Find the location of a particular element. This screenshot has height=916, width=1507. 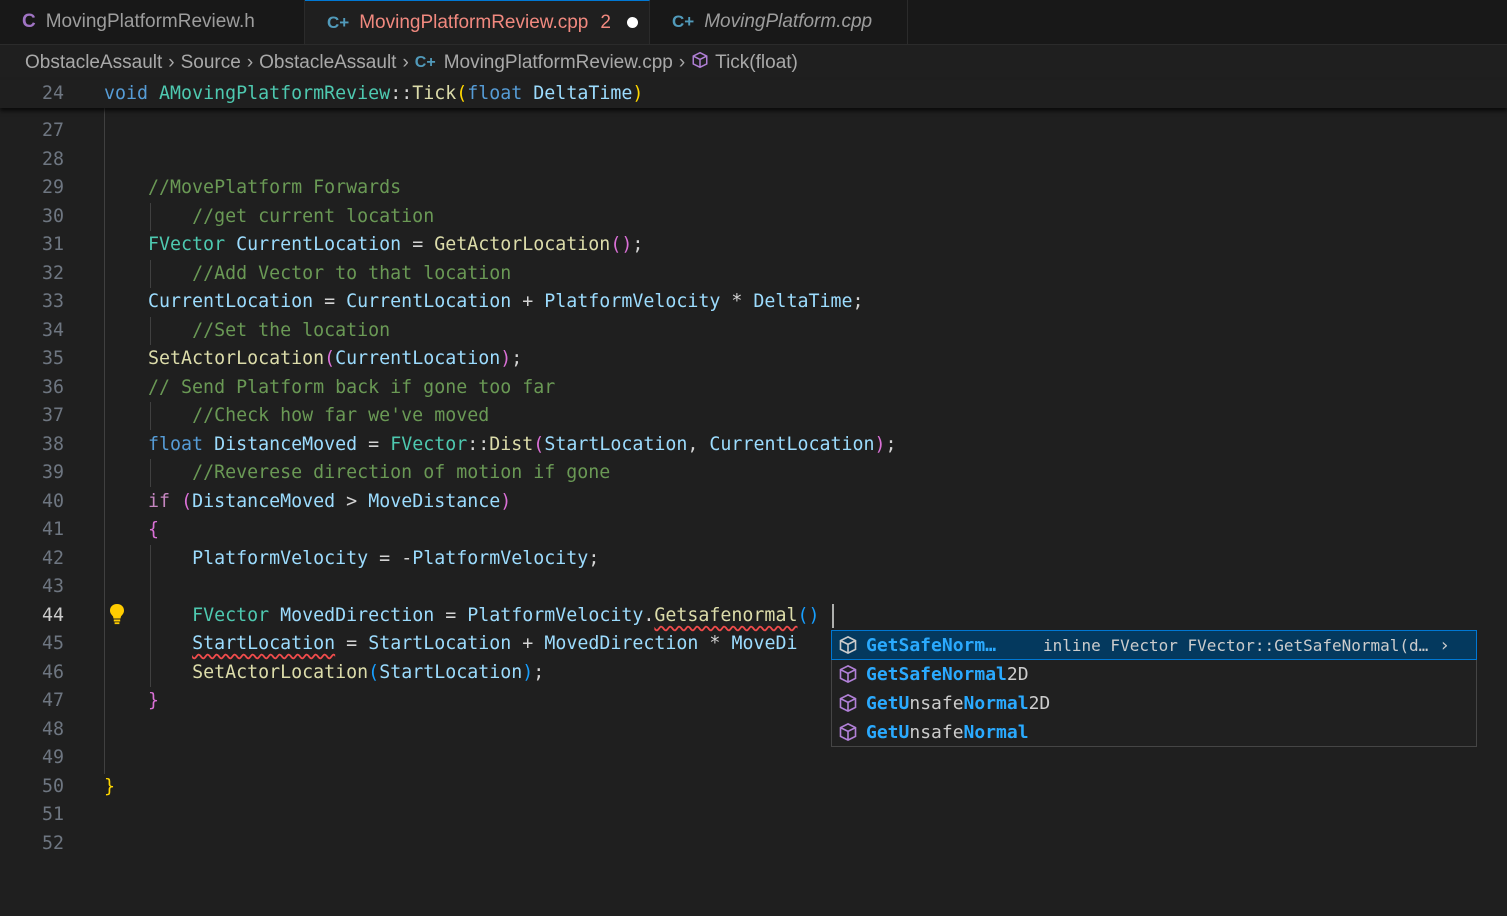

line-number-current: 44 is located at coordinates (52, 615).